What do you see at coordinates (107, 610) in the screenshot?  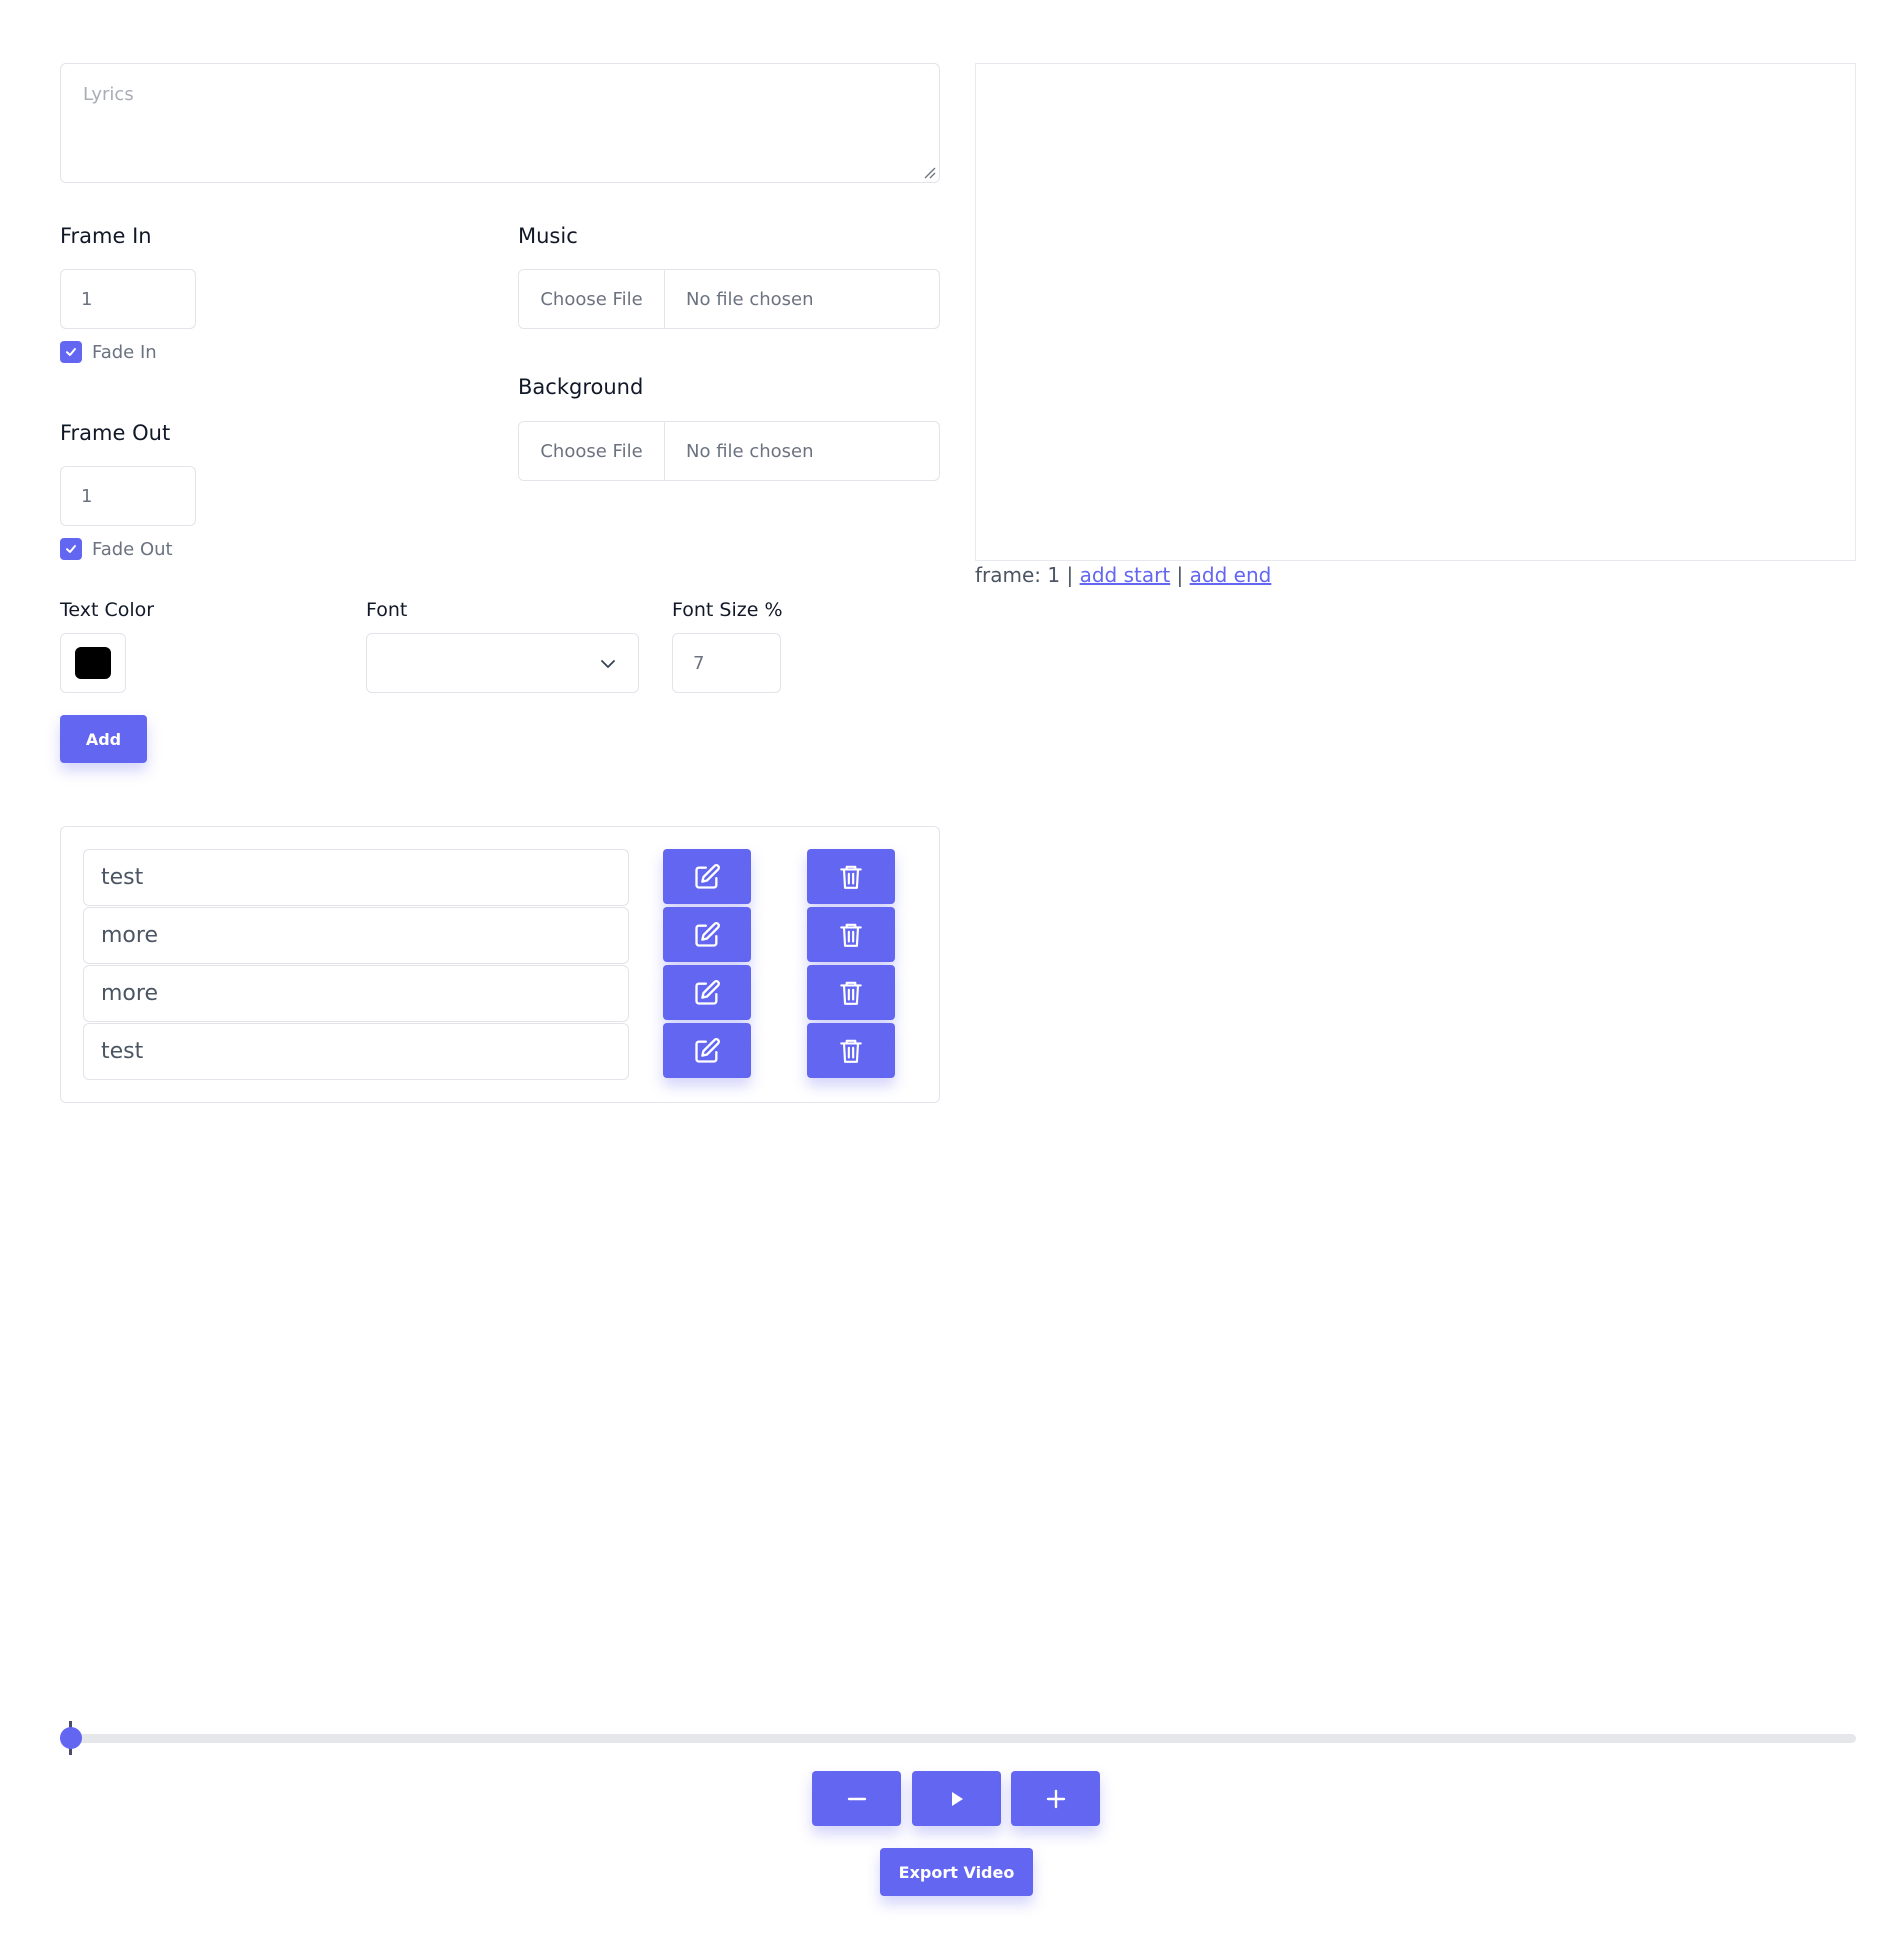 I see `text-color-label: Text Color` at bounding box center [107, 610].